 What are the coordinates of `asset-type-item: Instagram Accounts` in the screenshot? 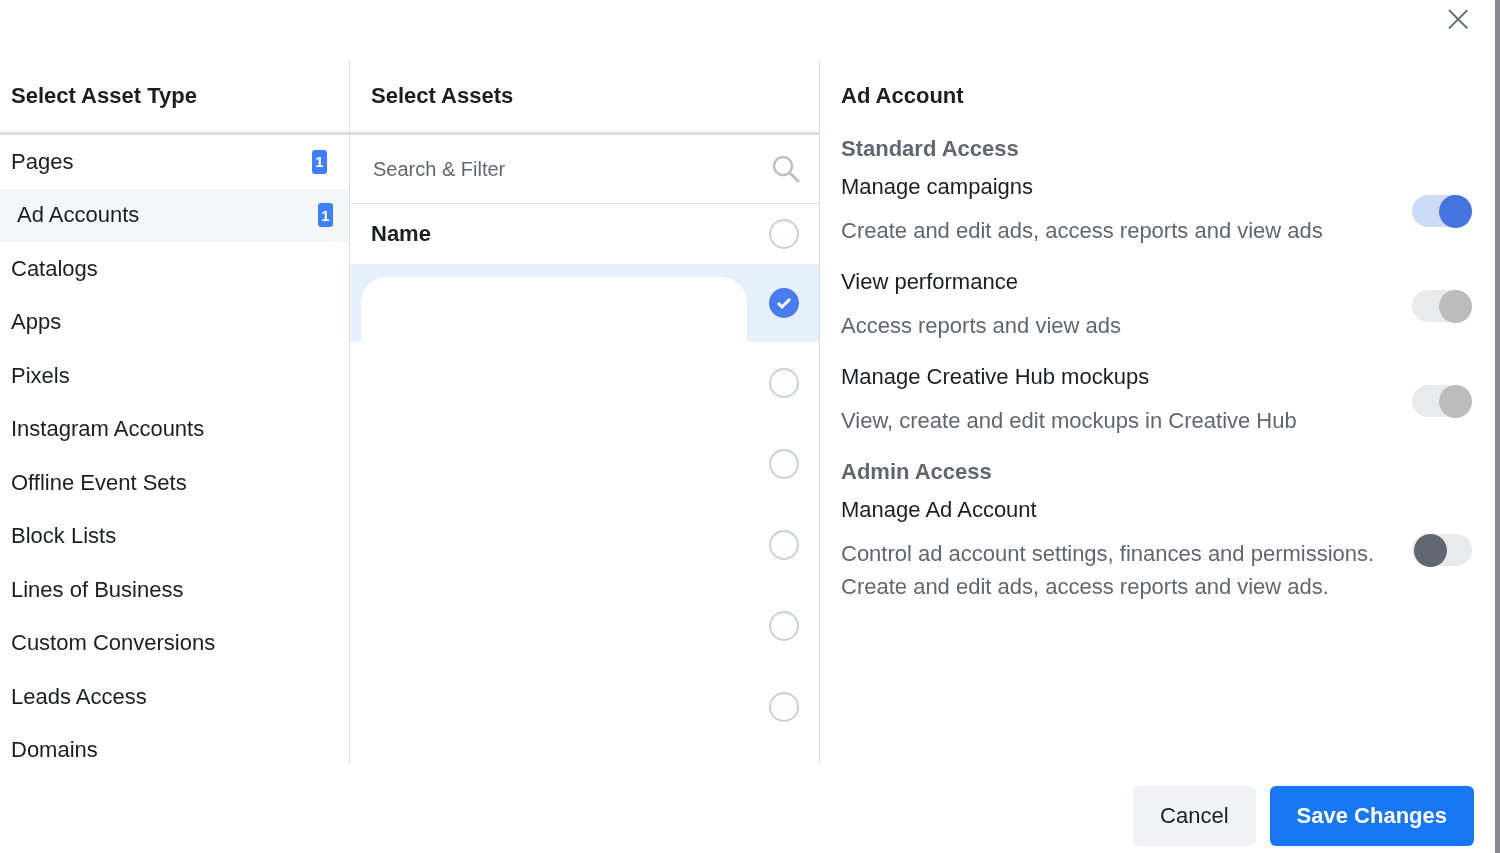 It's located at (174, 429).